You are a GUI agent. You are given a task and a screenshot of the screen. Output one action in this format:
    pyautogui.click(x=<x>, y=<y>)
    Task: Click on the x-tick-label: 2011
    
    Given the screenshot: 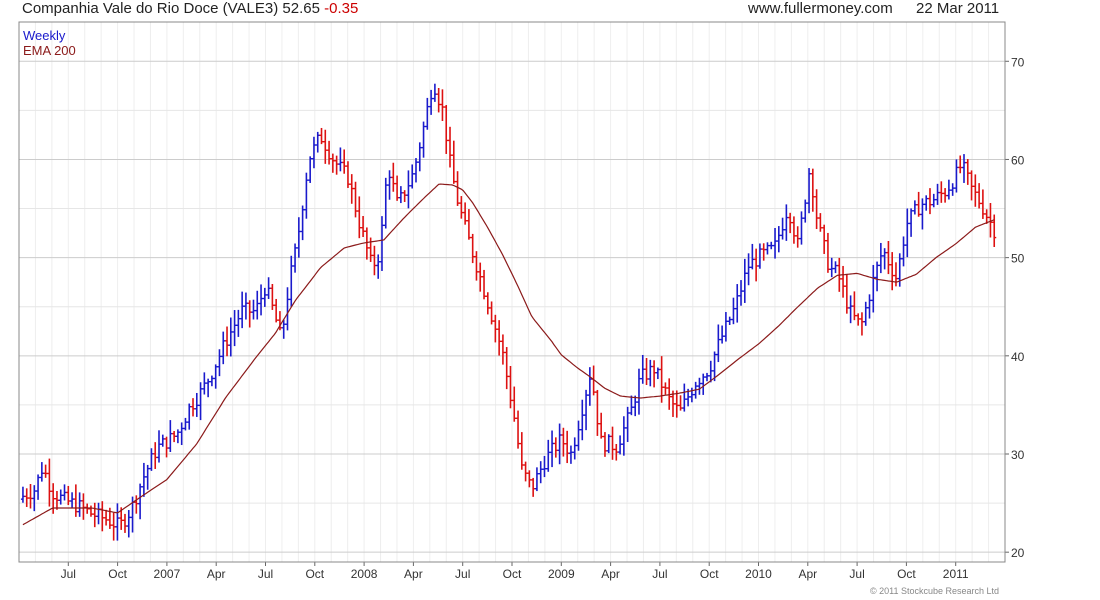 What is the action you would take?
    pyautogui.click(x=956, y=574)
    